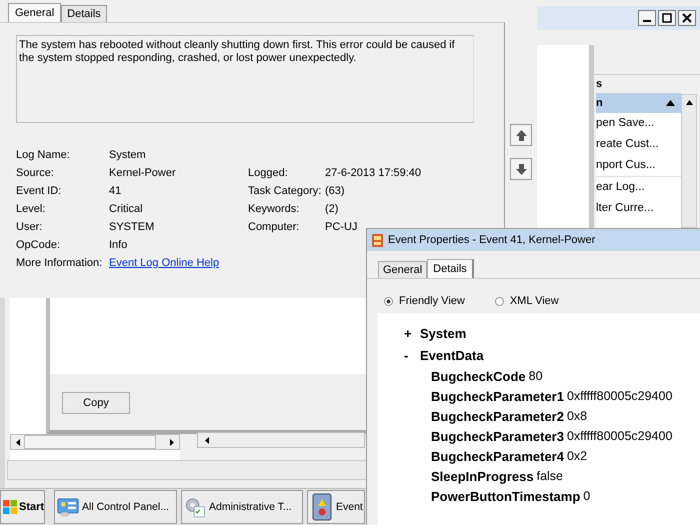 The height and width of the screenshot is (525, 700). I want to click on tree-node: EventData, so click(452, 355).